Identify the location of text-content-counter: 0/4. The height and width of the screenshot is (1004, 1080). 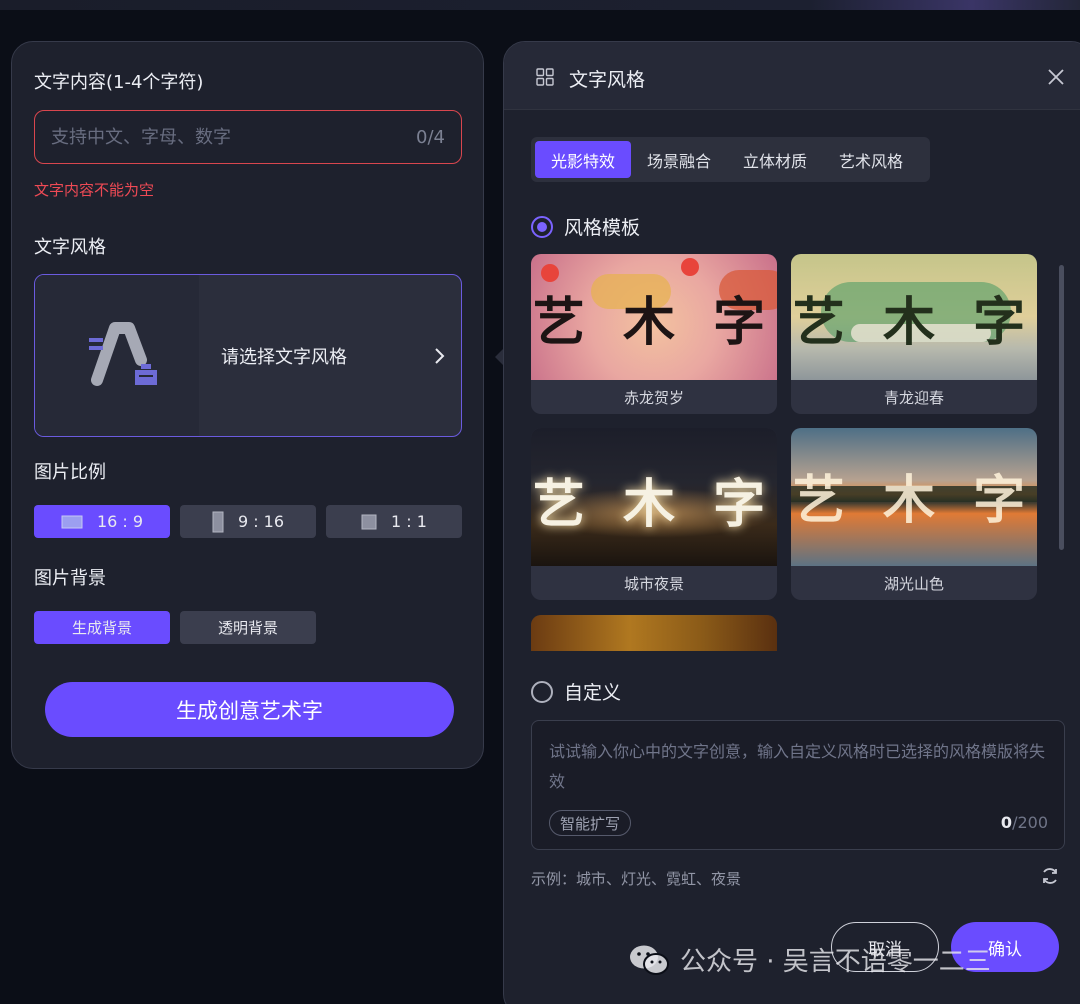
(430, 137).